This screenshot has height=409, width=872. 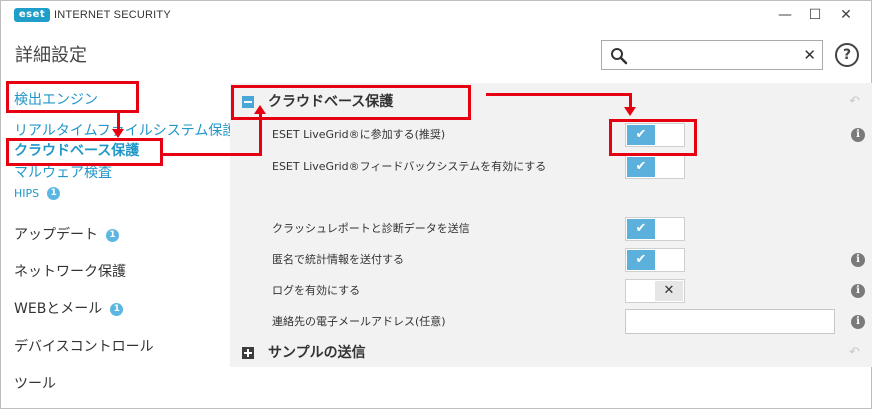 I want to click on logo-text: eset, so click(x=32, y=14).